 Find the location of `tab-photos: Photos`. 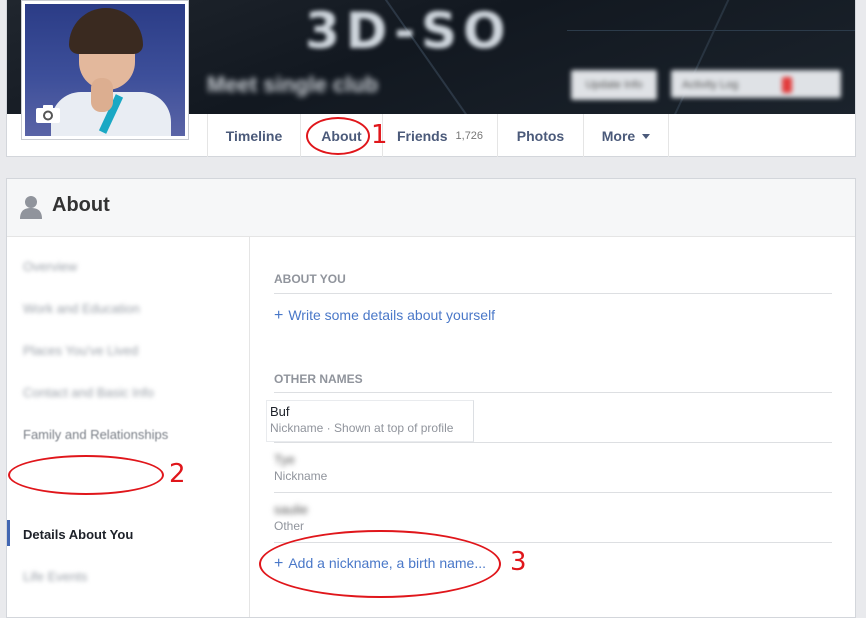

tab-photos: Photos is located at coordinates (540, 135).